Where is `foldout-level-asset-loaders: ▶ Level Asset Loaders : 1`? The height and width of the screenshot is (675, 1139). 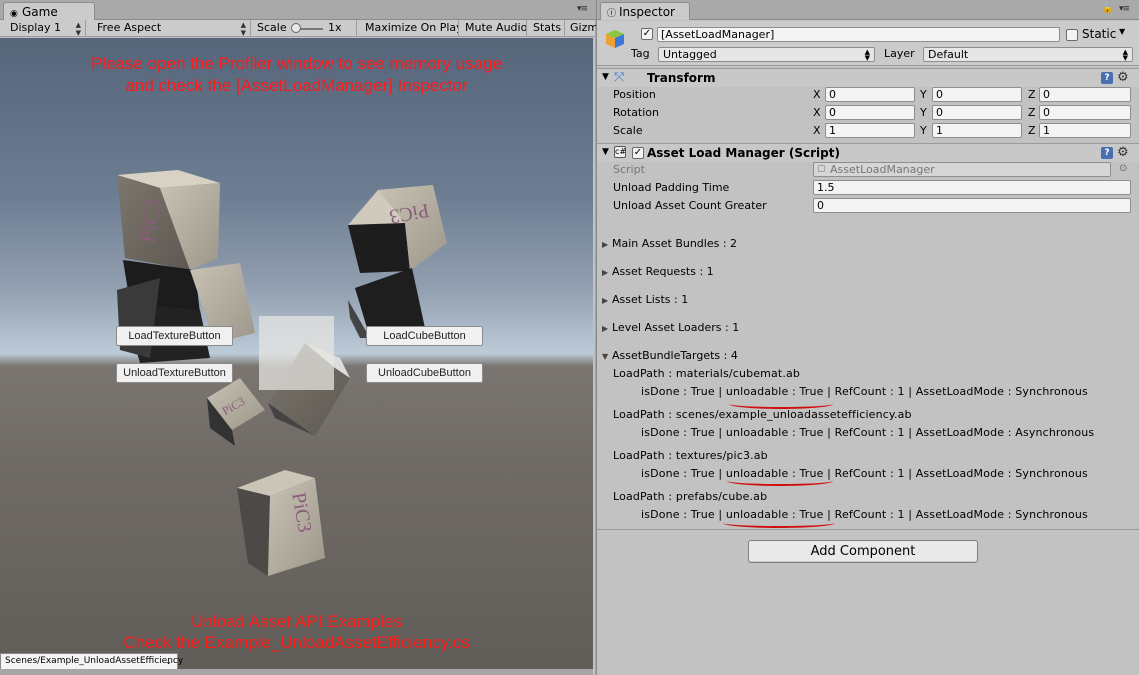 foldout-level-asset-loaders: ▶ Level Asset Loaders : 1 is located at coordinates (670, 327).